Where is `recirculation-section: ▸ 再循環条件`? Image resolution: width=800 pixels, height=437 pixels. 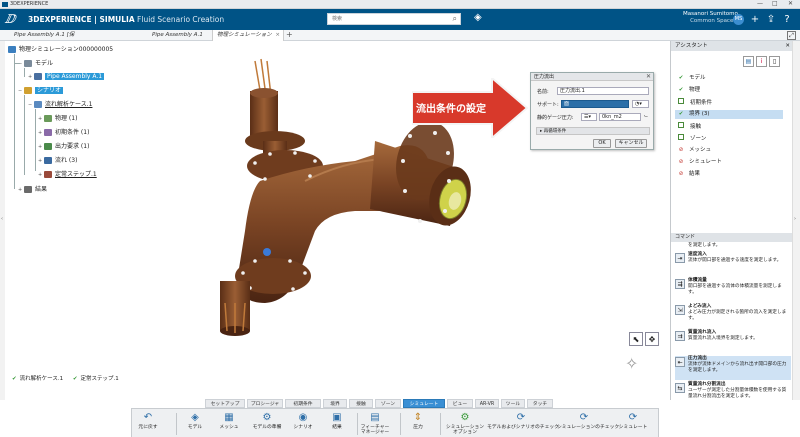
recirculation-section: ▸ 再循環条件 is located at coordinates (593, 131).